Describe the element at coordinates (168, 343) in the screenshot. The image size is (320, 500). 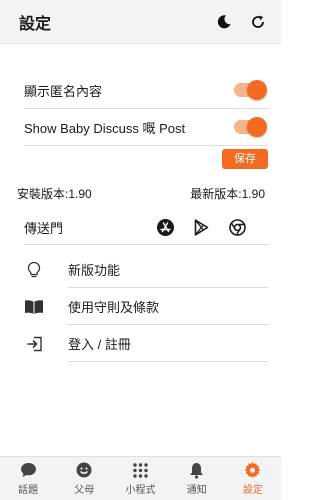
I see `menu-label-login: 登入 / 註冊` at that location.